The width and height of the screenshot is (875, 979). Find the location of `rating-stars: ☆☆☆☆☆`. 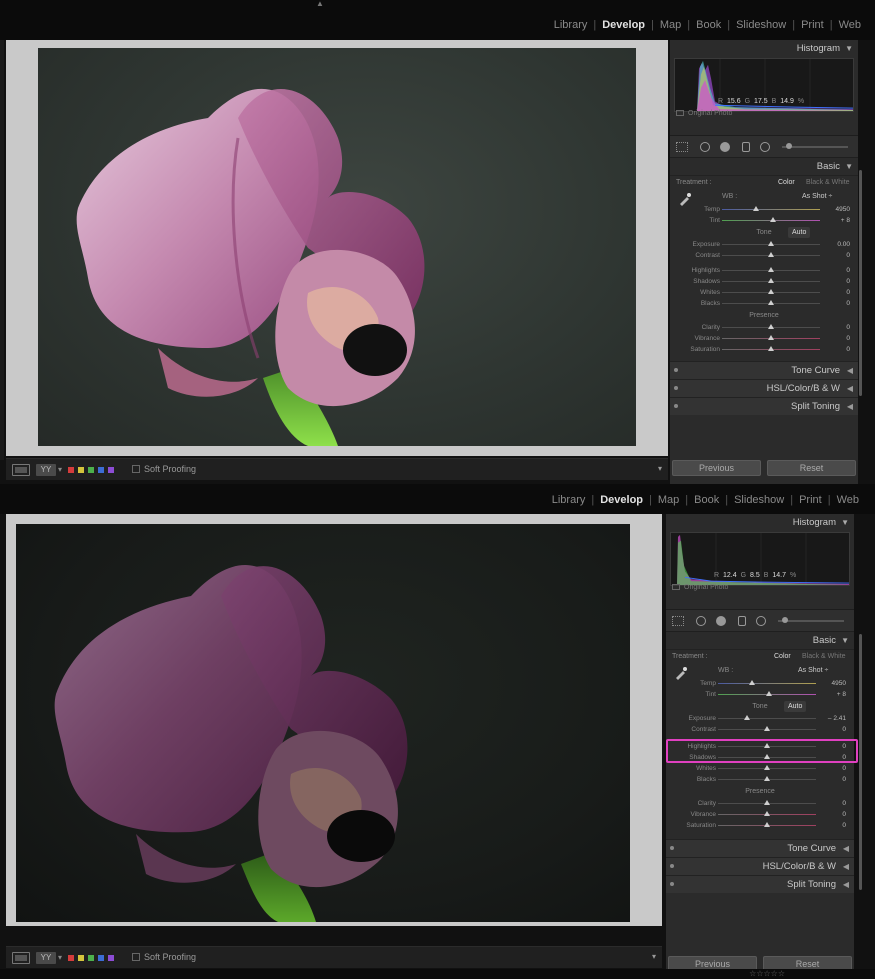

rating-stars: ☆☆☆☆☆ is located at coordinates (767, 974).